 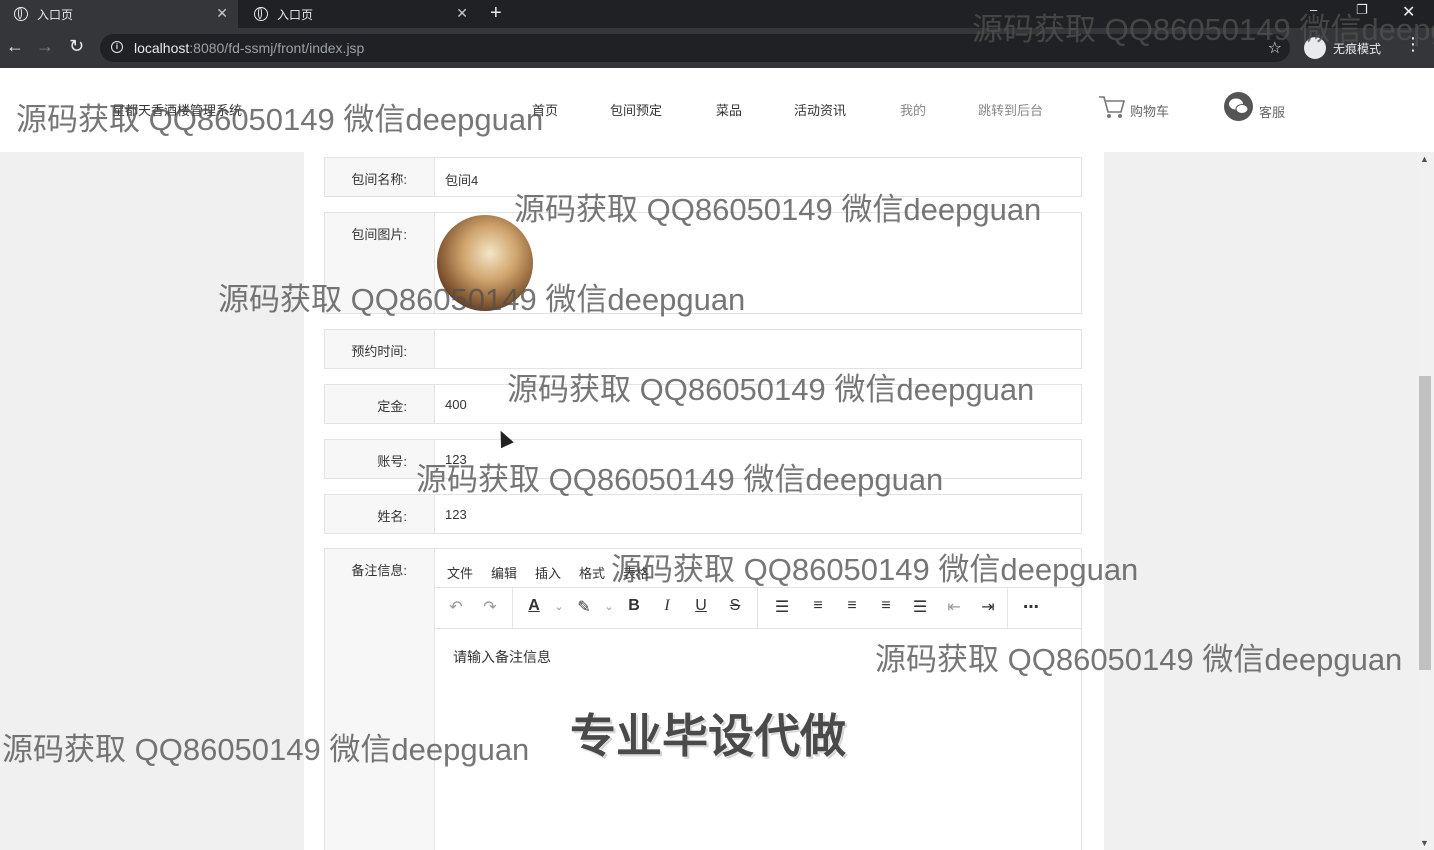 What do you see at coordinates (359, 14) in the screenshot?
I see `browser-tab-2: 入口页 ✕` at bounding box center [359, 14].